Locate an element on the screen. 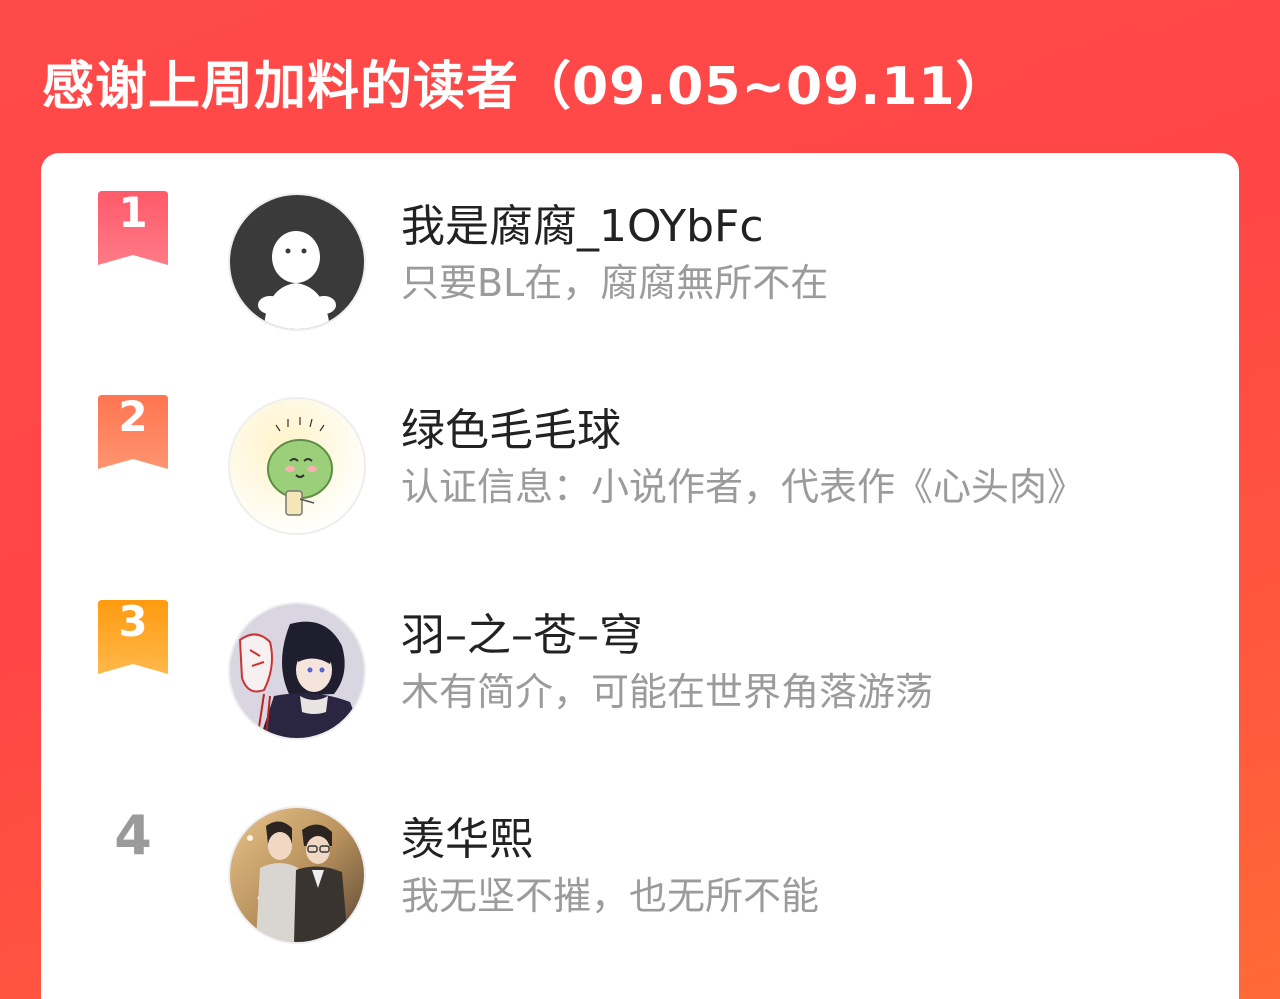 The width and height of the screenshot is (1280, 999). default-ghost-avatar-icon is located at coordinates (297, 262).